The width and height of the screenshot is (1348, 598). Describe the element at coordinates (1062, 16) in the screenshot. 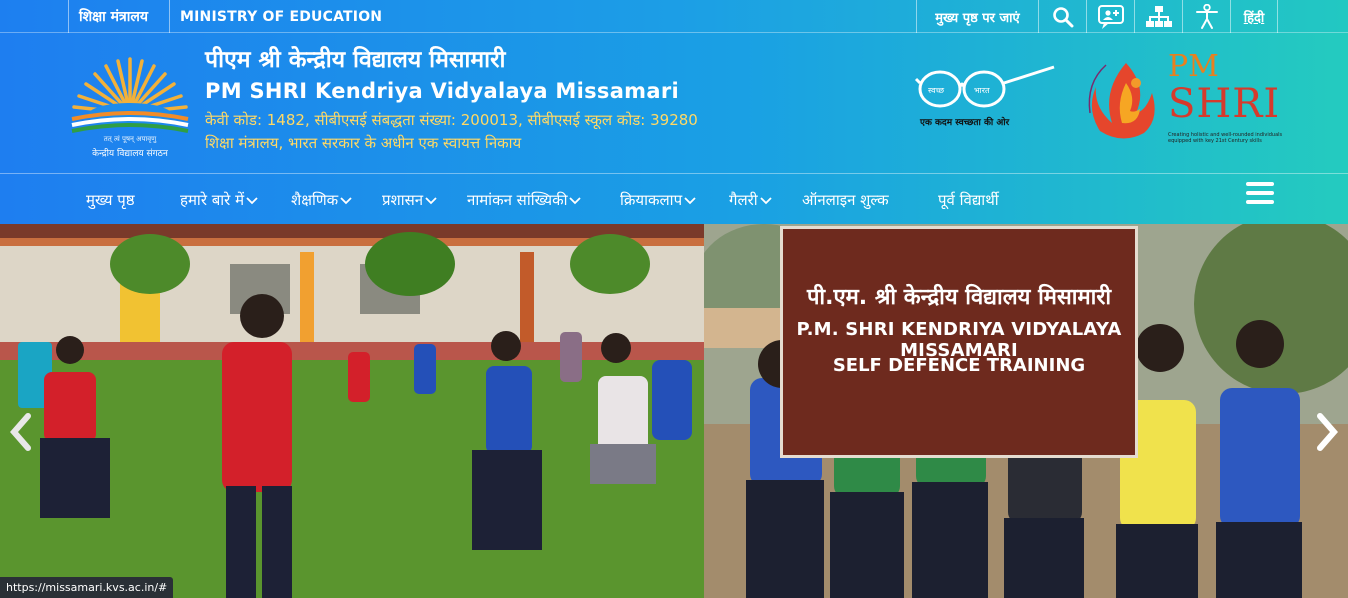

I see `search-icon` at that location.